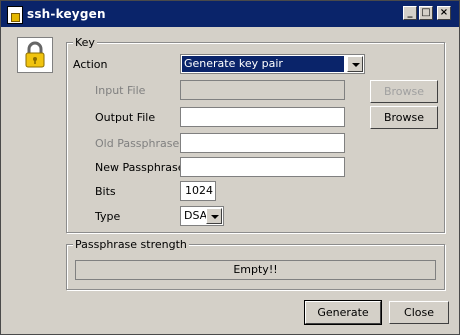  What do you see at coordinates (108, 216) in the screenshot?
I see `type-label: Type` at bounding box center [108, 216].